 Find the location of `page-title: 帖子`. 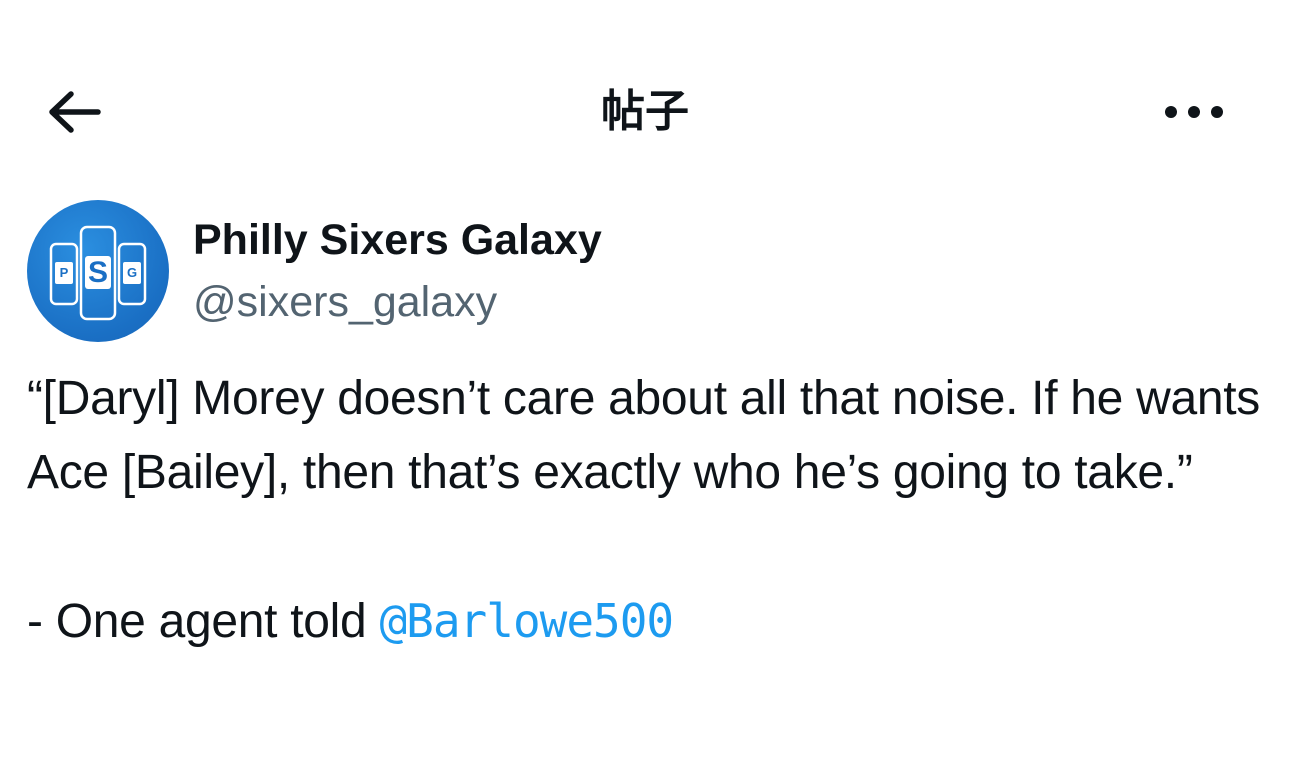

page-title: 帖子 is located at coordinates (645, 111).